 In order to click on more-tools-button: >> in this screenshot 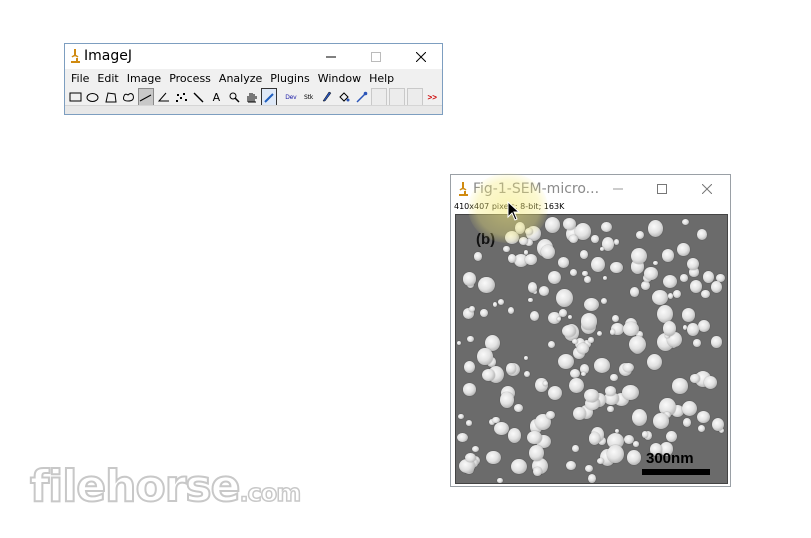, I will do `click(432, 97)`.